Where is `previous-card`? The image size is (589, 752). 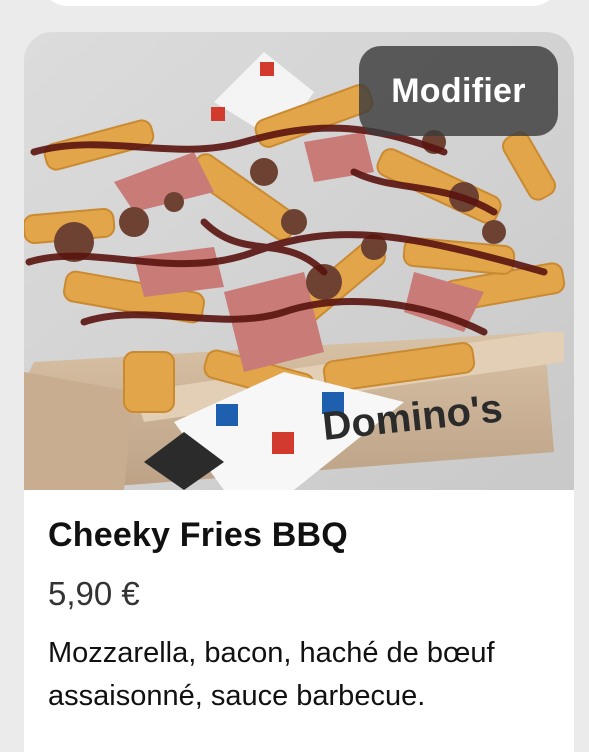 previous-card is located at coordinates (300, 3).